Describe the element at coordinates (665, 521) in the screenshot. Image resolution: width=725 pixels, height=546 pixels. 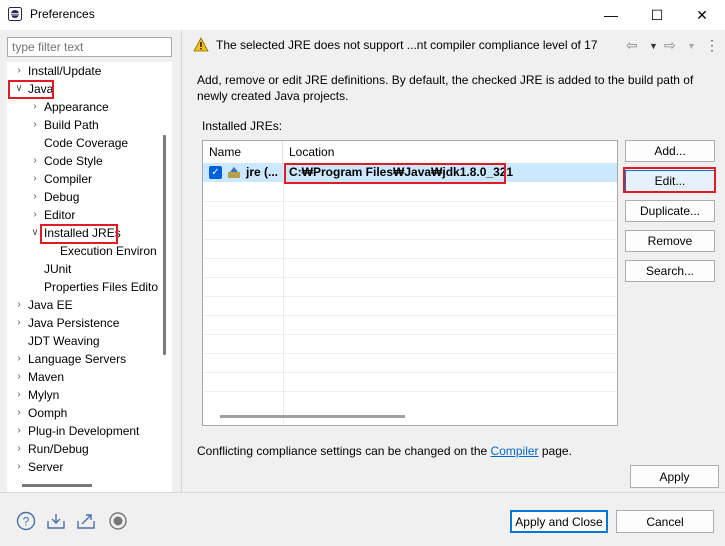
I see `cancel-button: Cancel` at that location.